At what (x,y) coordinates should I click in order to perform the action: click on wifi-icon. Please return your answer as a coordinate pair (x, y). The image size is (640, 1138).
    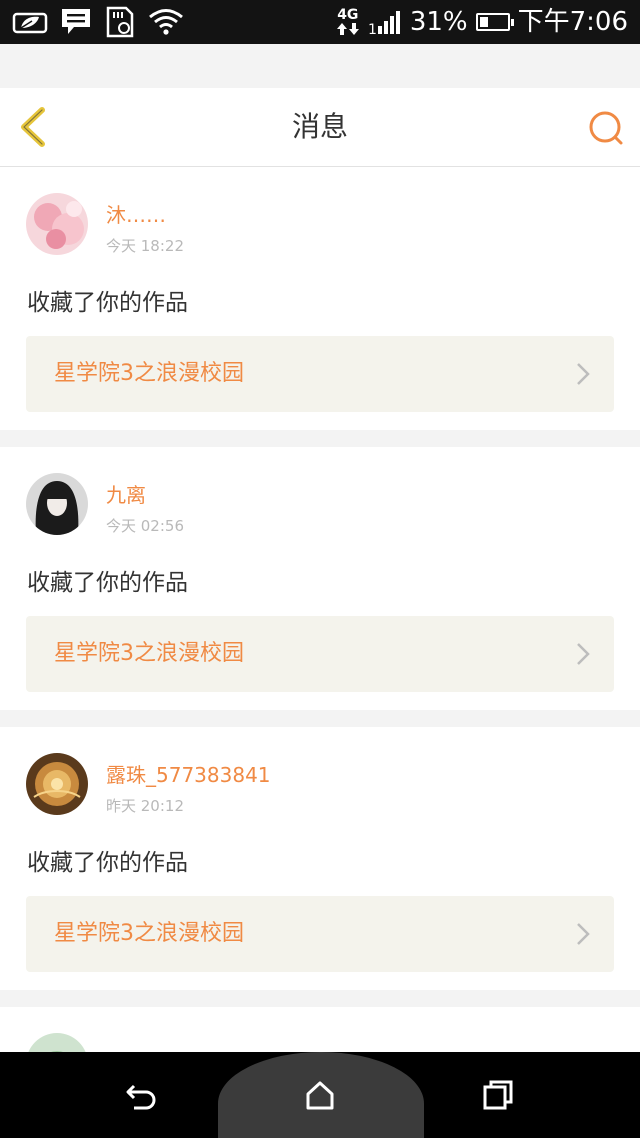
    Looking at the image, I should click on (166, 22).